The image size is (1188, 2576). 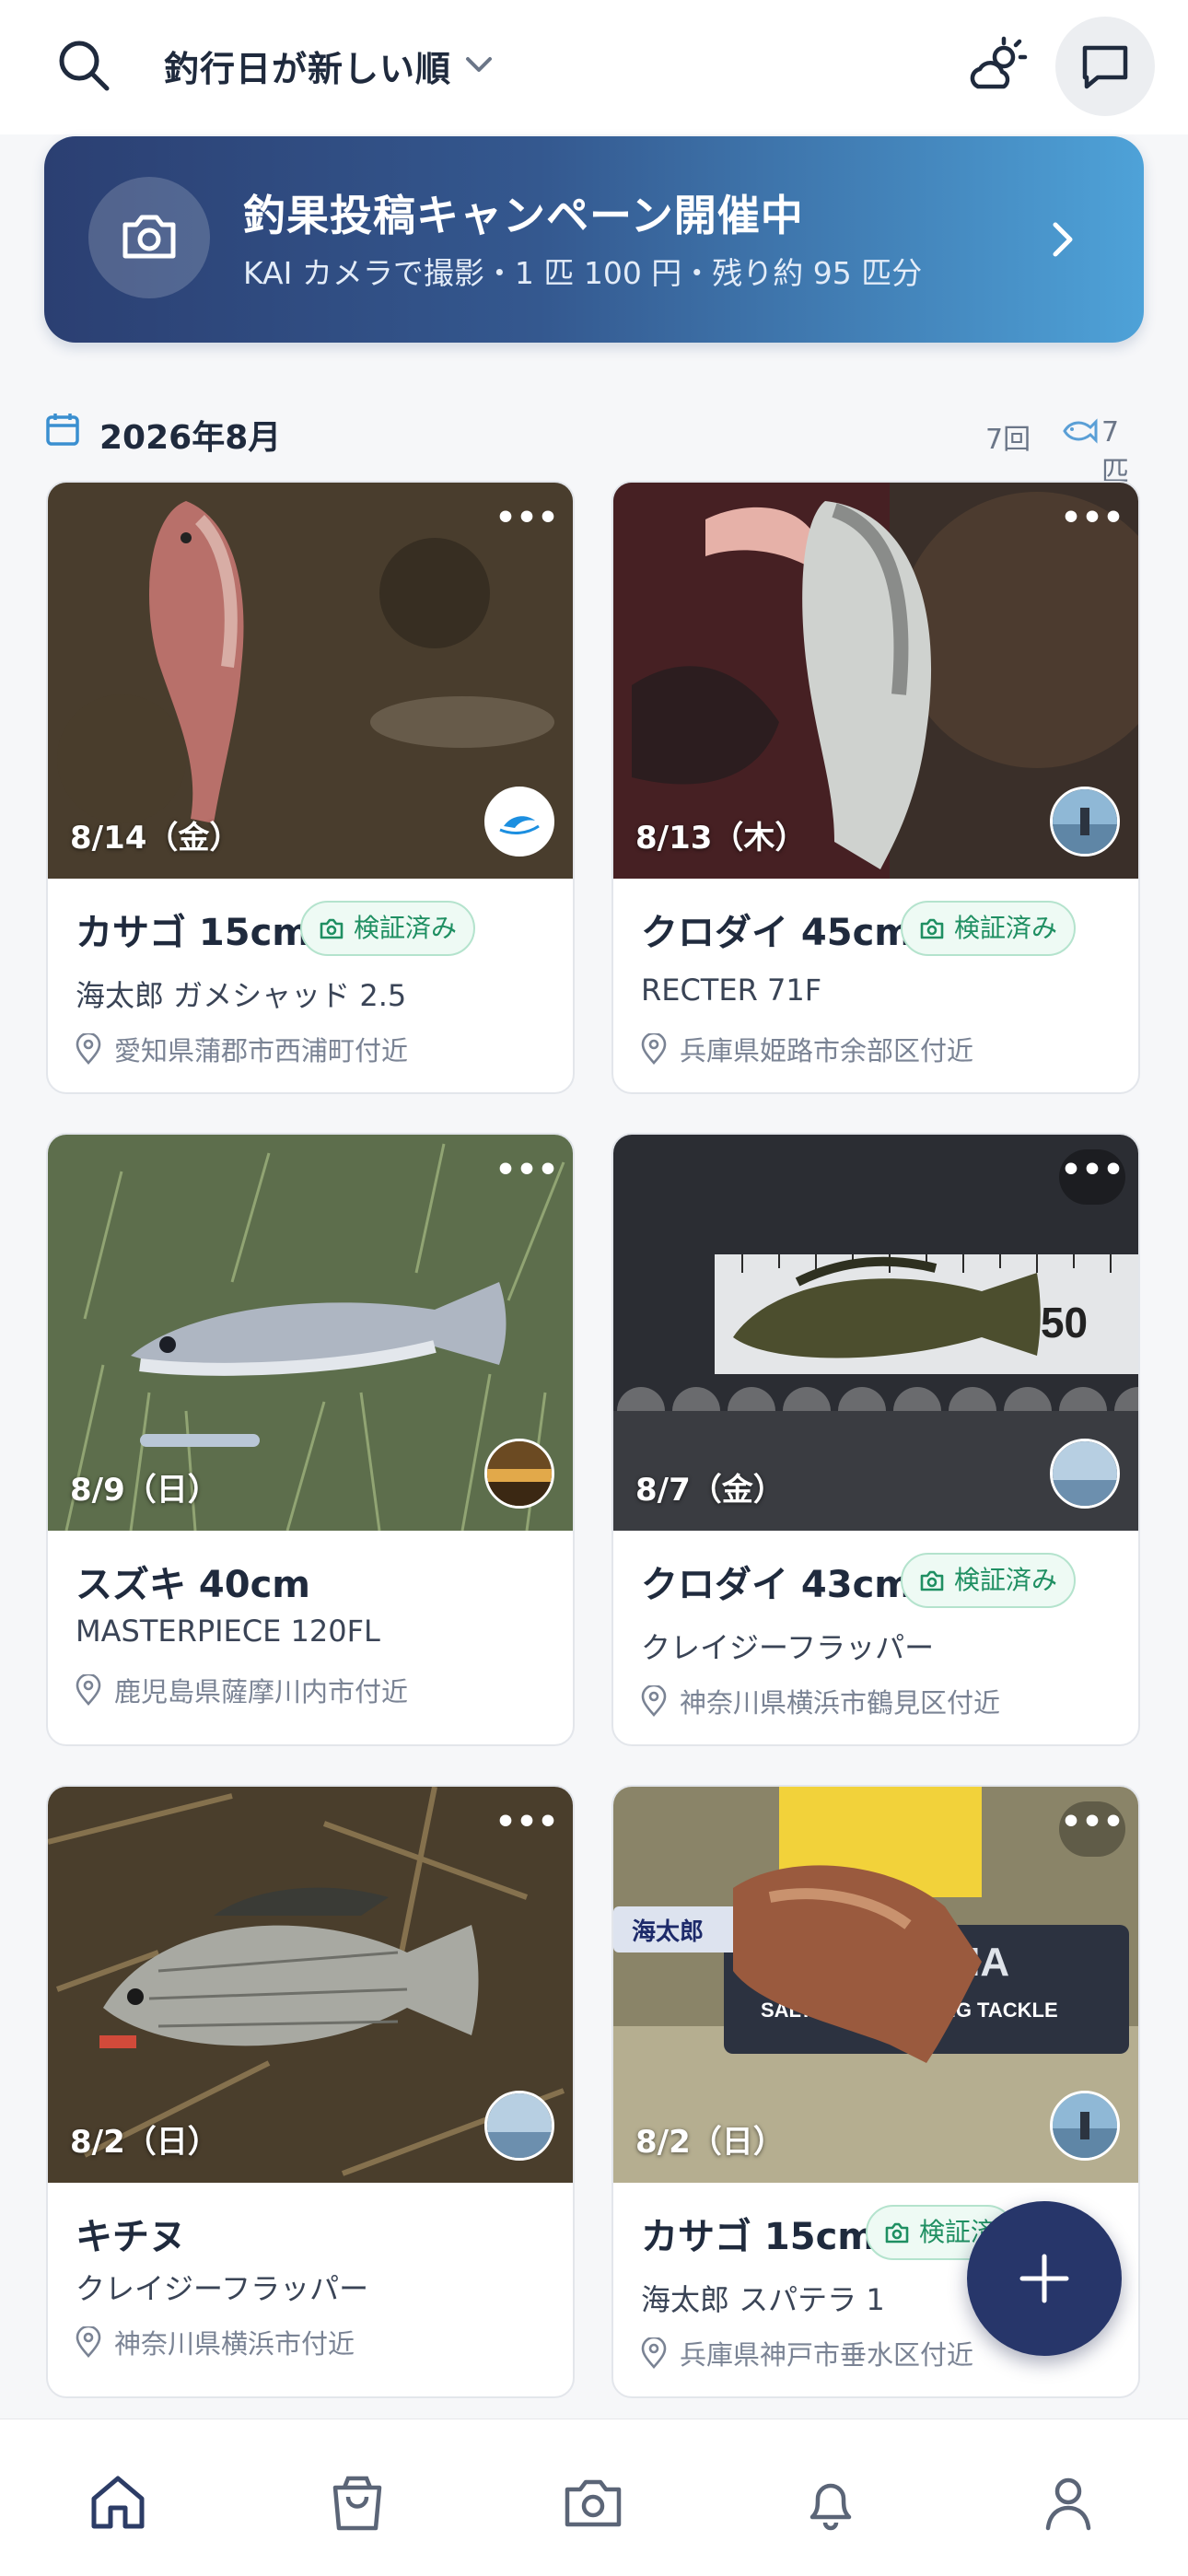 What do you see at coordinates (594, 446) in the screenshot?
I see `month-header: 2026年8月 7回 7匹` at bounding box center [594, 446].